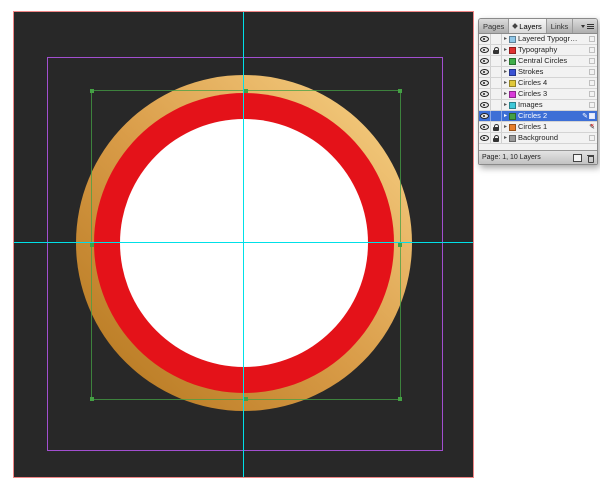 The height and width of the screenshot is (489, 600). Describe the element at coordinates (515, 26) in the screenshot. I see `active-tab-icon` at that location.